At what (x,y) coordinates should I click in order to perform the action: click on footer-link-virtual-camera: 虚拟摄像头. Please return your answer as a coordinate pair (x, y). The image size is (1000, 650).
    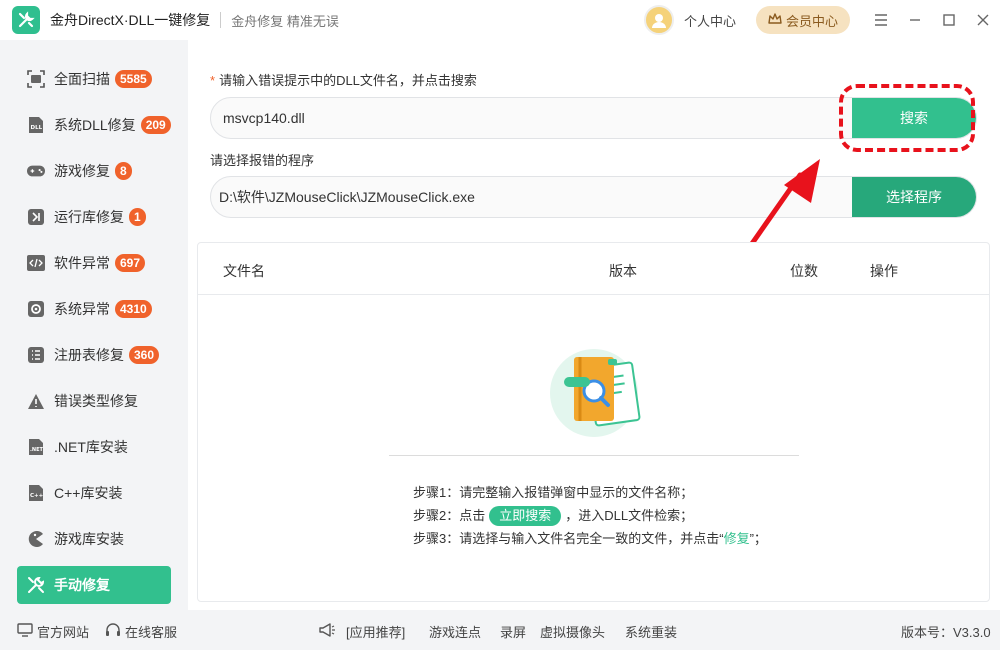
    Looking at the image, I should click on (572, 631).